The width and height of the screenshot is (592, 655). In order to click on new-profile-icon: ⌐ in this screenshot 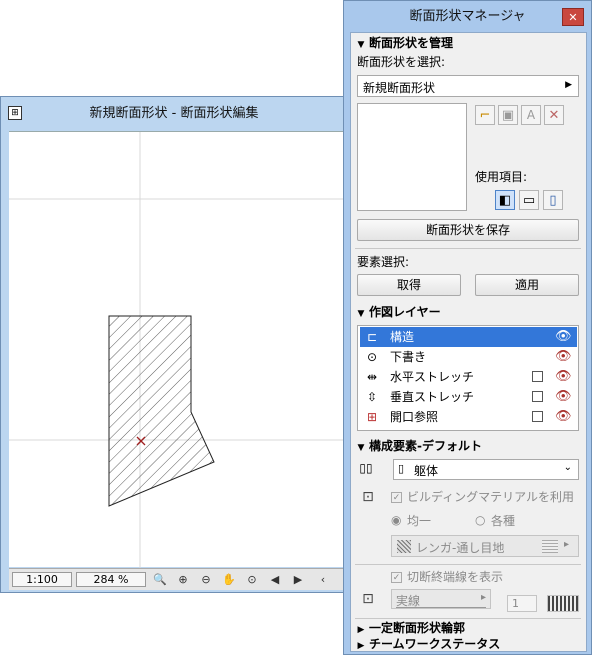, I will do `click(485, 115)`.